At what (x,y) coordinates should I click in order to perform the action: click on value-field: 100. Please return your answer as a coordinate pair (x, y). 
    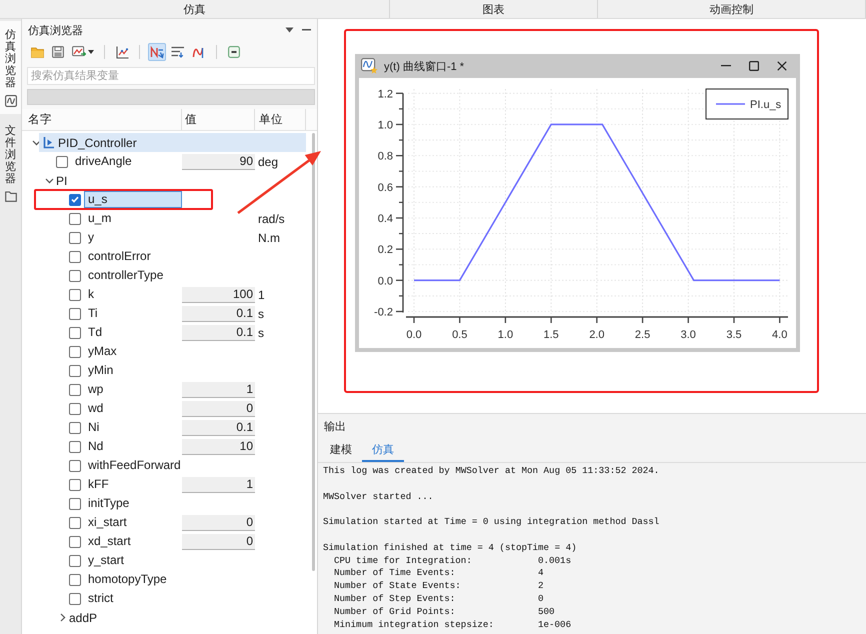
    Looking at the image, I should click on (218, 294).